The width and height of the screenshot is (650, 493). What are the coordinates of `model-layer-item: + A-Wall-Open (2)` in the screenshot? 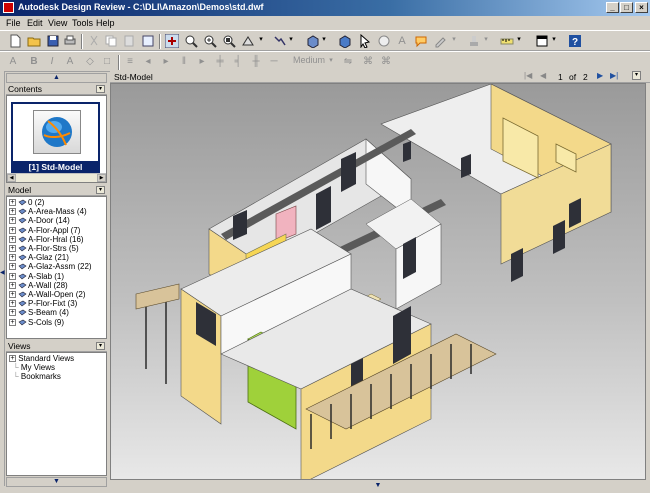 It's located at (47, 294).